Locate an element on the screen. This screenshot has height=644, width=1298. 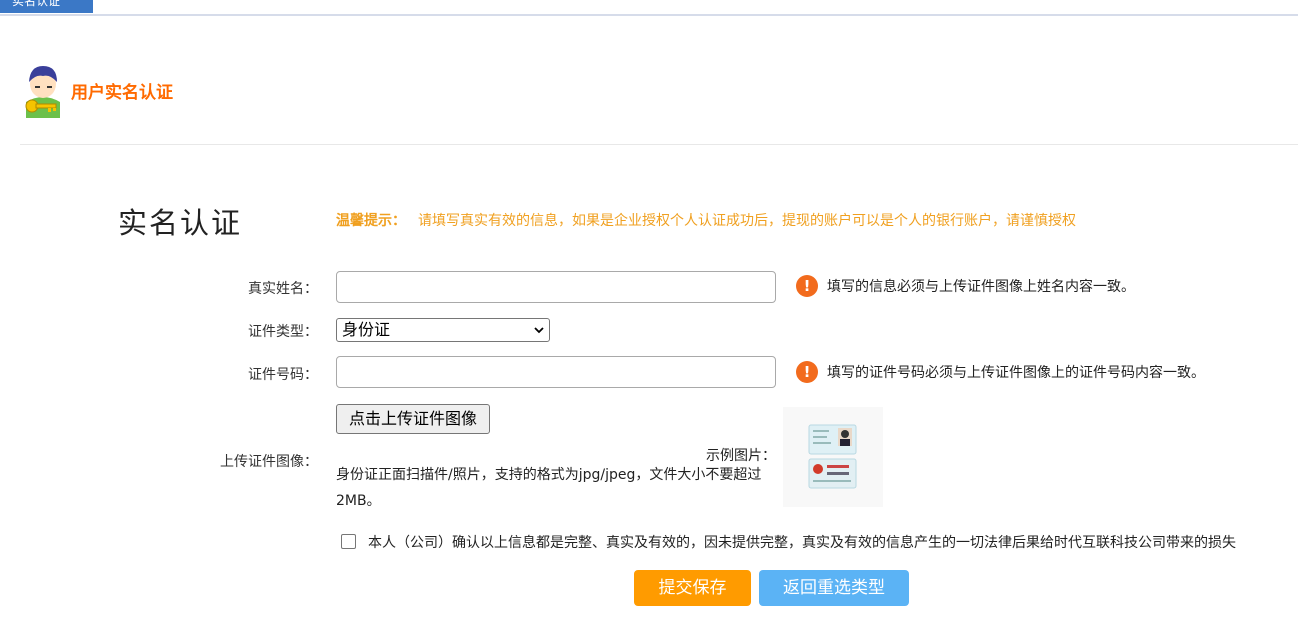
chevron-down-icon is located at coordinates (539, 330).